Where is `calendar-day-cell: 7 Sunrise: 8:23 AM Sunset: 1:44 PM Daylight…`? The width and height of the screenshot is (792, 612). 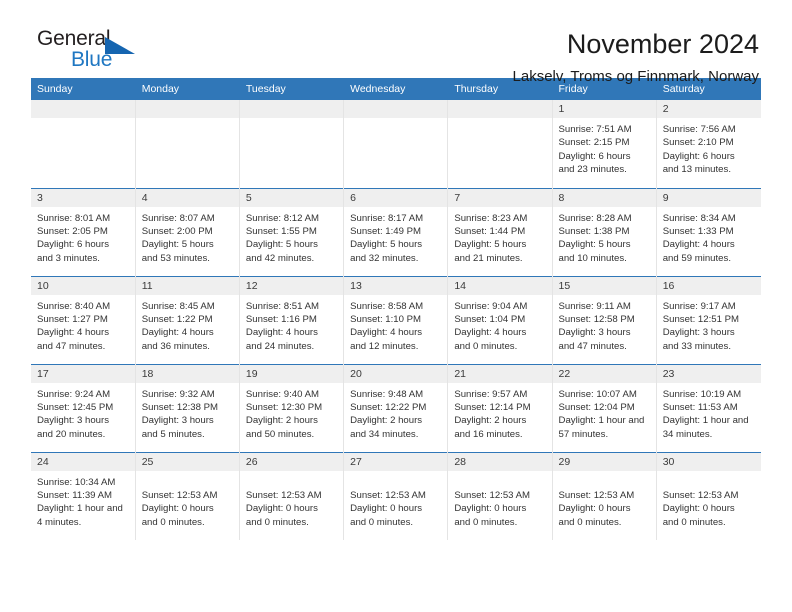
calendar-day-cell: 7 Sunrise: 8:23 AM Sunset: 1:44 PM Daylight… is located at coordinates (500, 231).